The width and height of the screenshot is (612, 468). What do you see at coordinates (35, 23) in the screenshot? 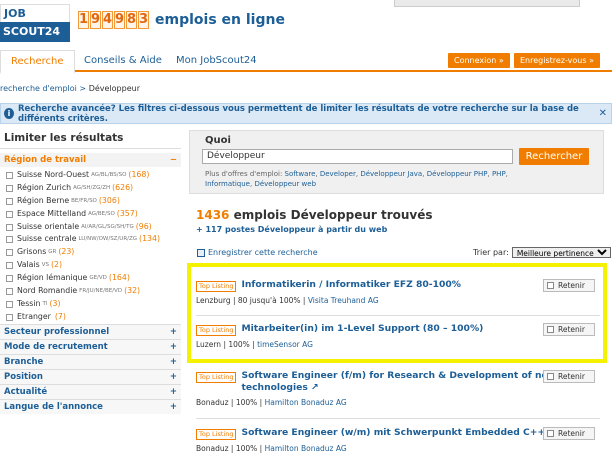
I see `site-logo: JOB SCOUT24` at bounding box center [35, 23].